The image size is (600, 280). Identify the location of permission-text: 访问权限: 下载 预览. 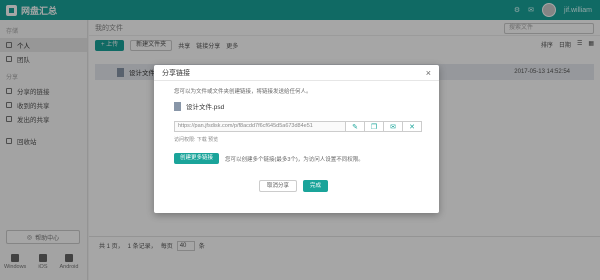
(196, 139).